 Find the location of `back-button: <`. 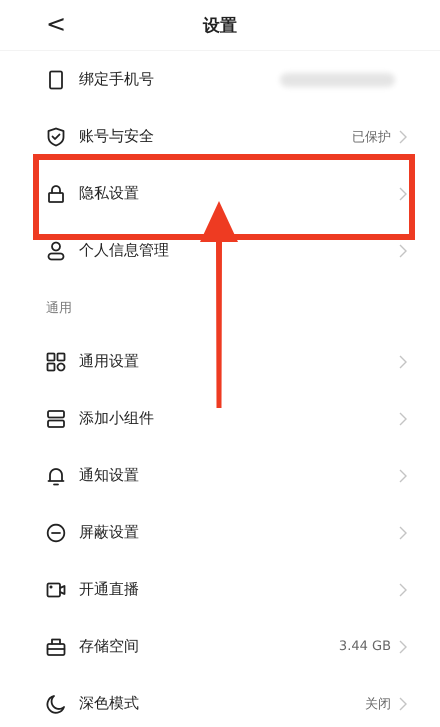

back-button: < is located at coordinates (56, 24).